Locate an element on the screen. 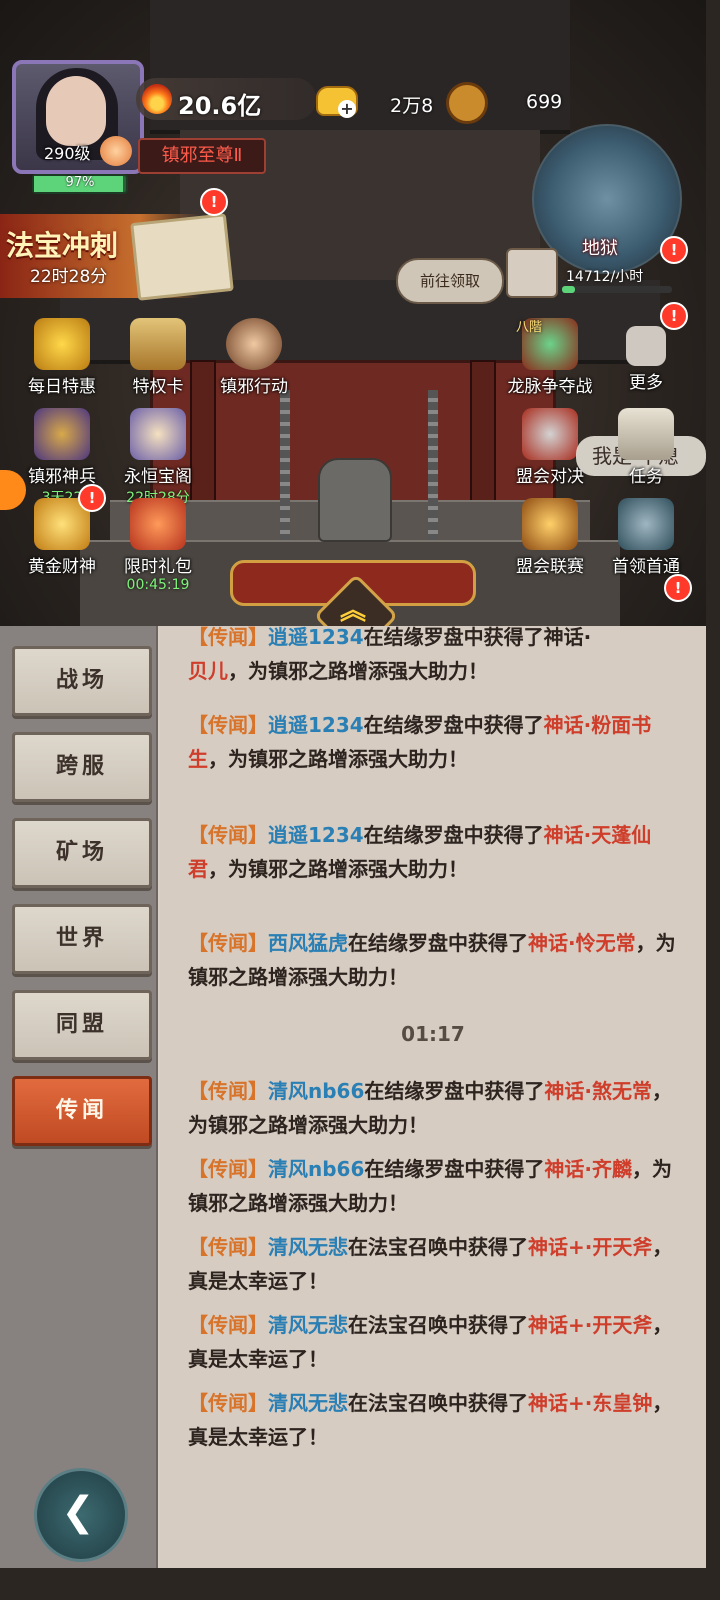 This screenshot has width=720, height=1600. income-rate: 14712/小时 is located at coordinates (605, 277).